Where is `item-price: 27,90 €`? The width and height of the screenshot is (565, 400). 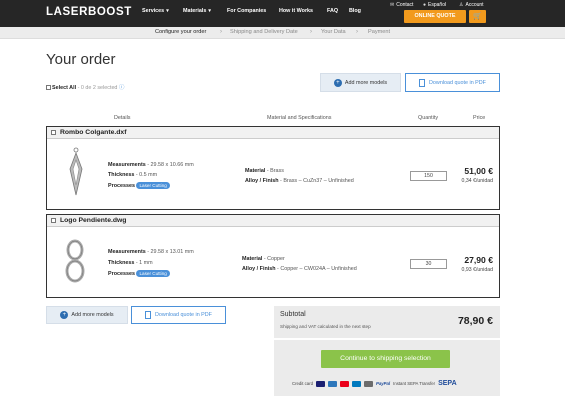 item-price: 27,90 € is located at coordinates (478, 260).